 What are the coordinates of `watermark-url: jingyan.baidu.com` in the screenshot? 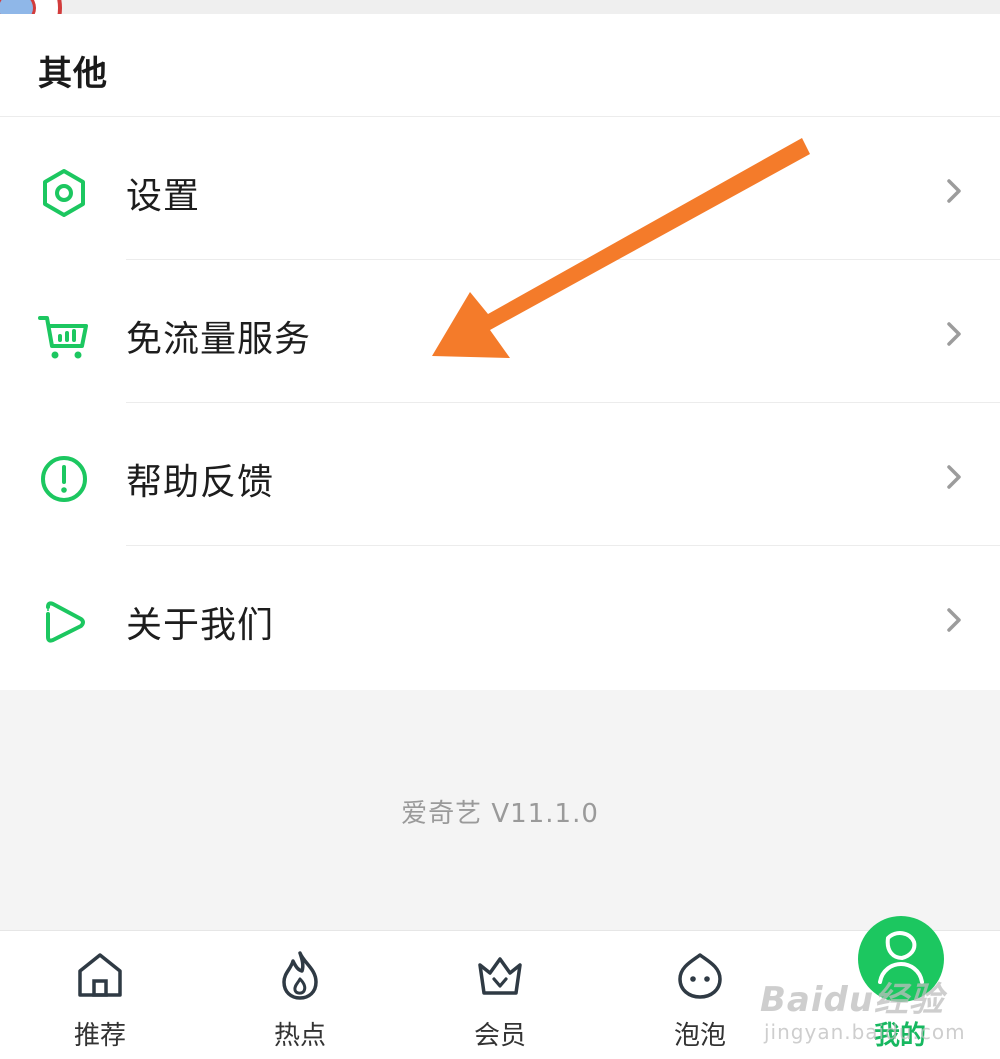 It's located at (865, 1032).